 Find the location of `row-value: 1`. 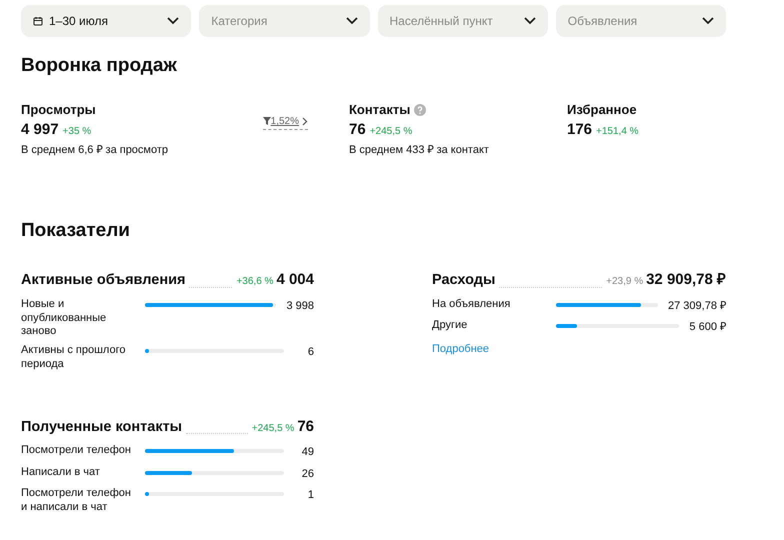

row-value: 1 is located at coordinates (310, 496).